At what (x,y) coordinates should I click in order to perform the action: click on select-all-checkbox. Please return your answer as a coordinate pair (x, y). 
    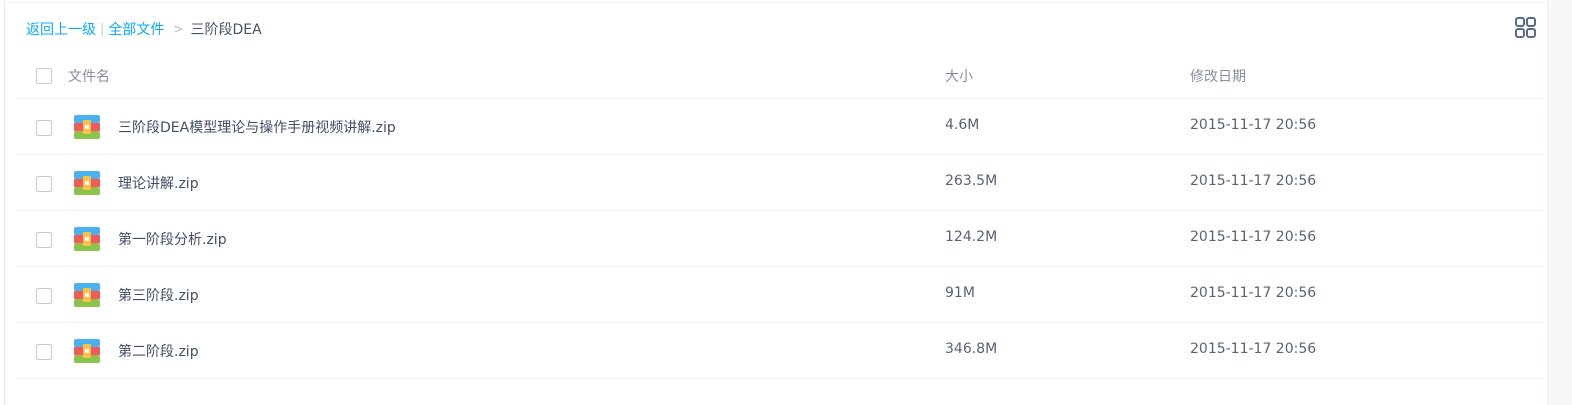
    Looking at the image, I should click on (44, 76).